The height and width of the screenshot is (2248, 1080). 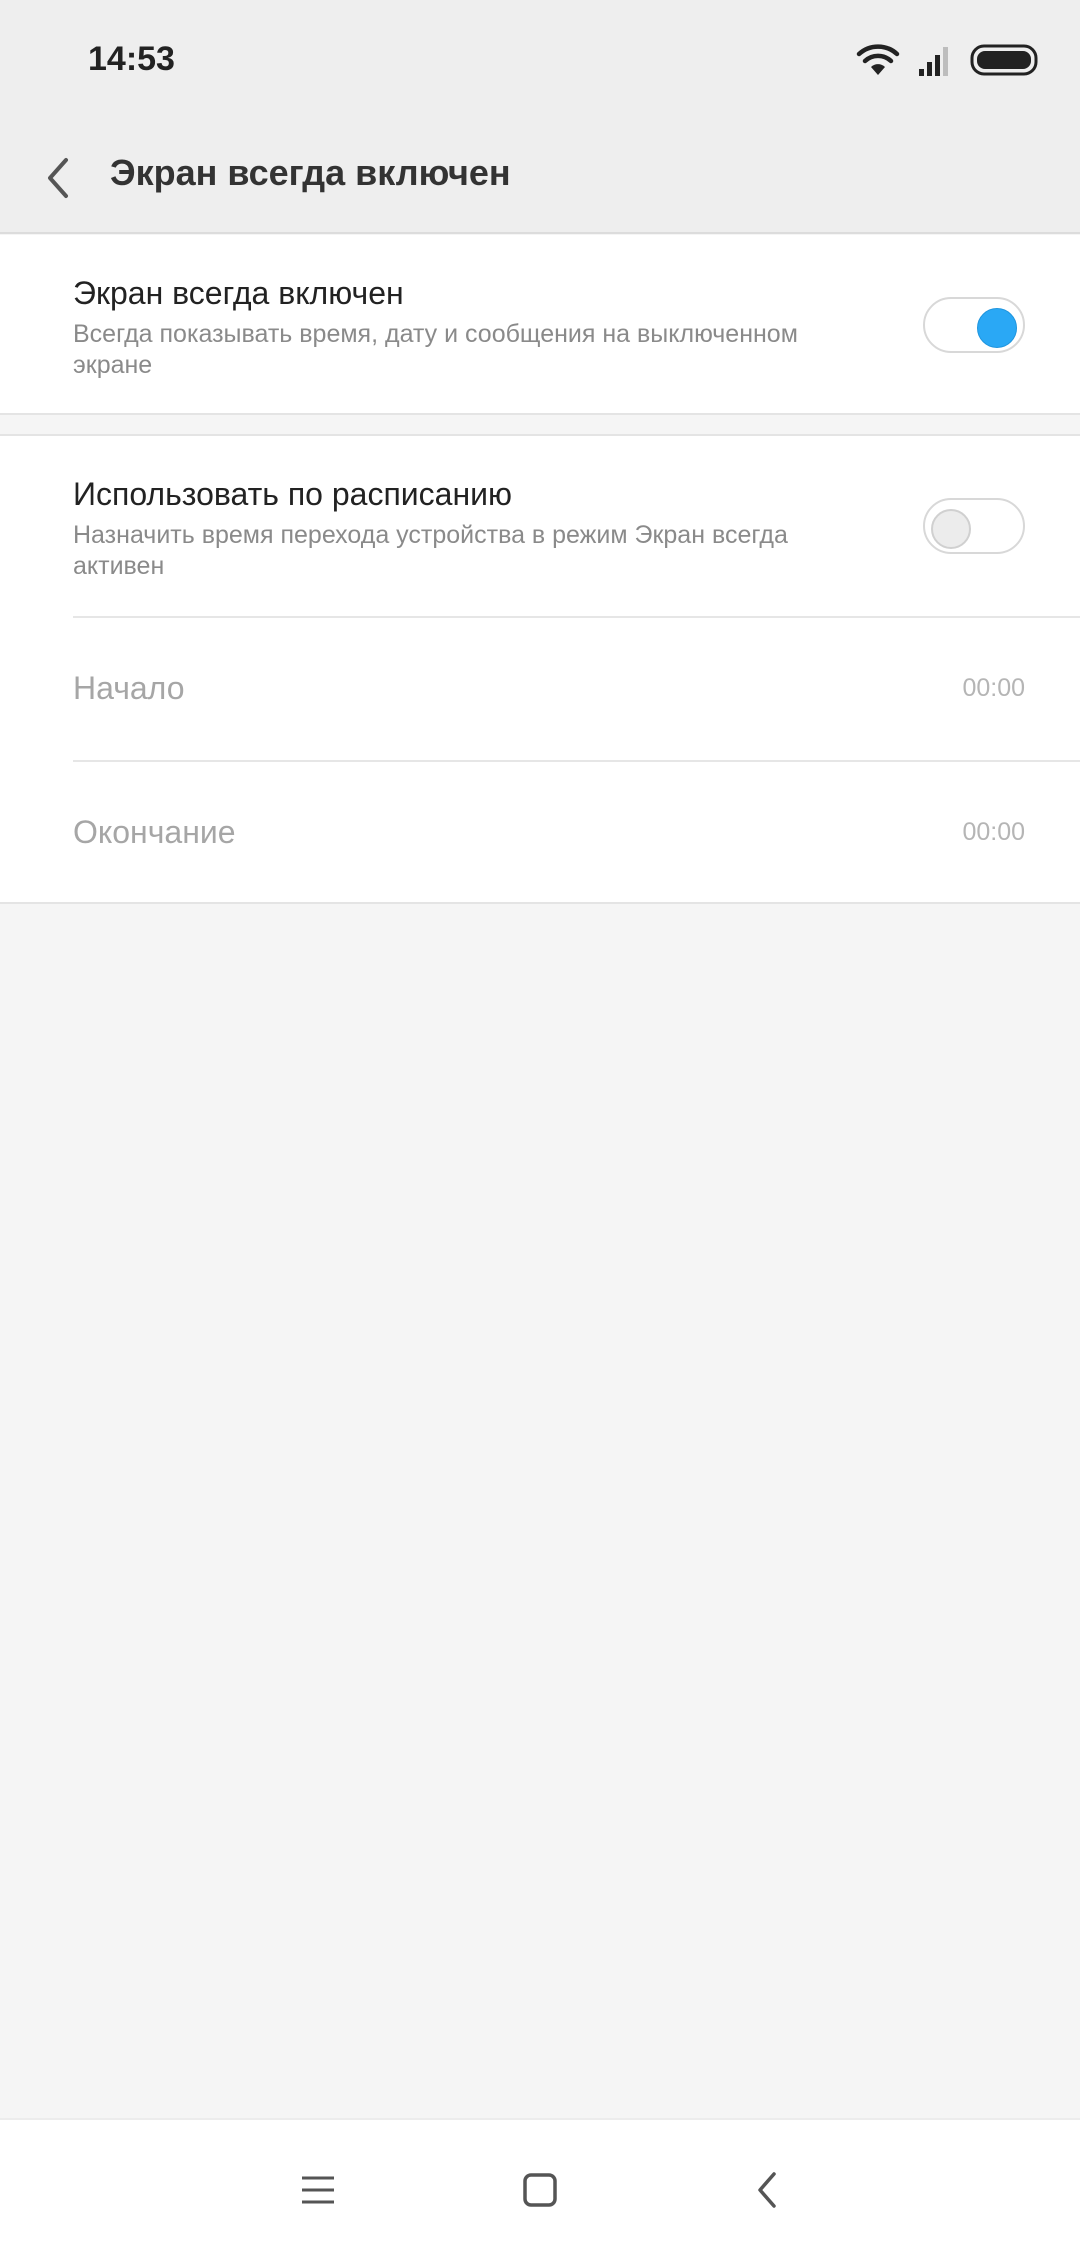 What do you see at coordinates (318, 2190) in the screenshot?
I see `menu-icon` at bounding box center [318, 2190].